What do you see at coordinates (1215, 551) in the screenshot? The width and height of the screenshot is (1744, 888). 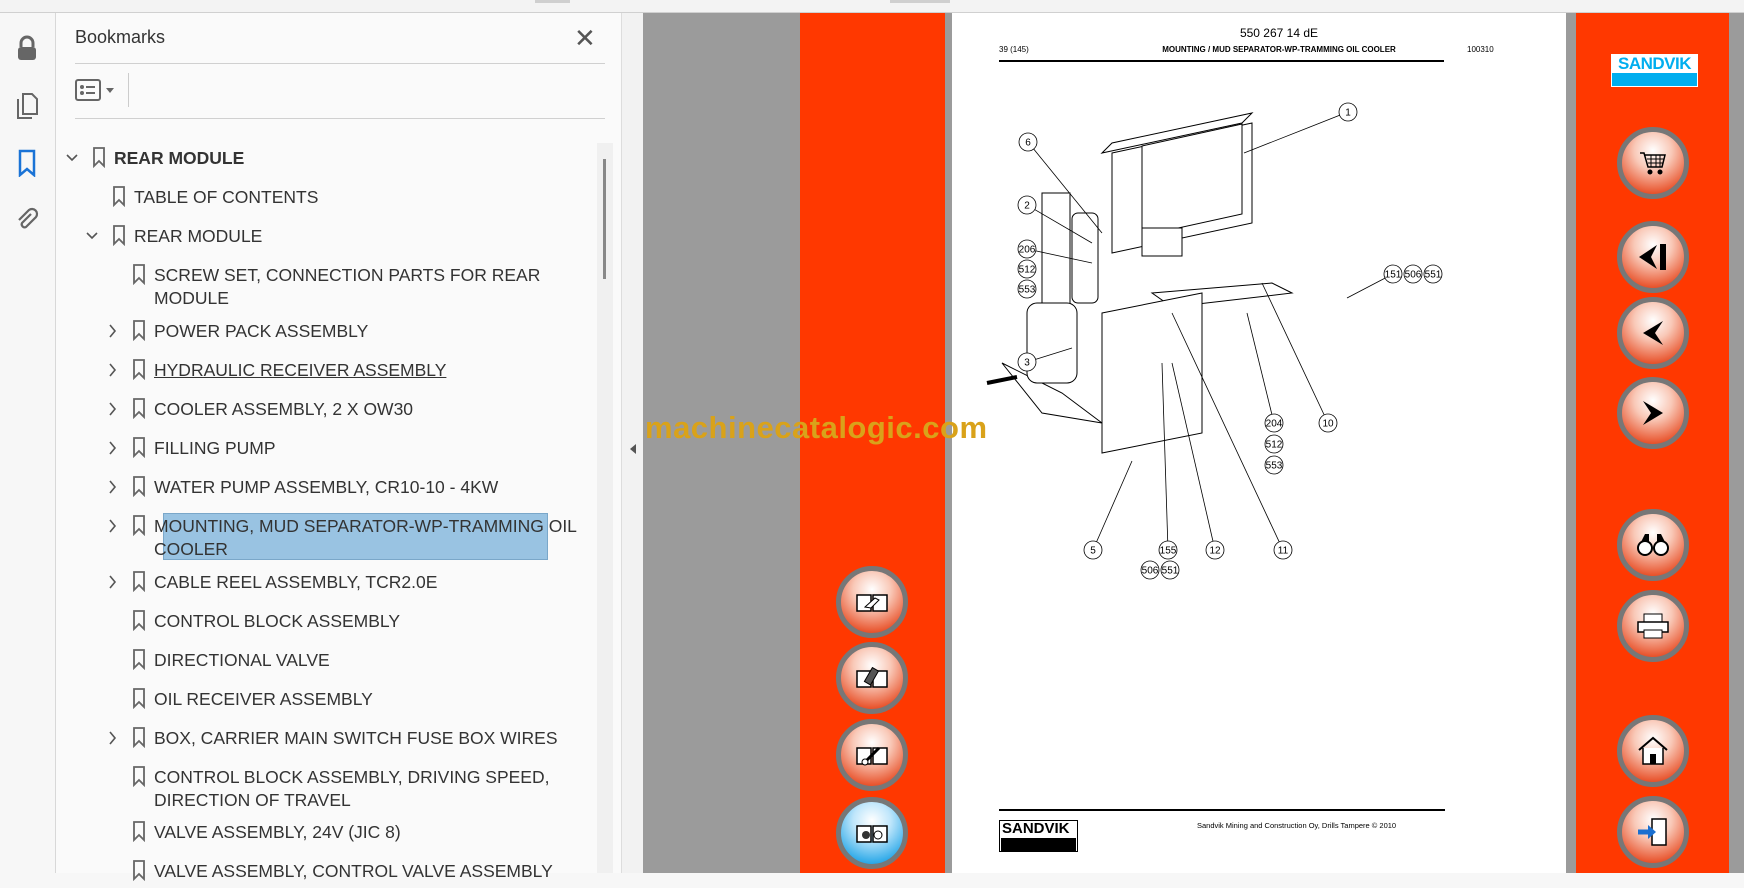 I see `callout-label: 12` at bounding box center [1215, 551].